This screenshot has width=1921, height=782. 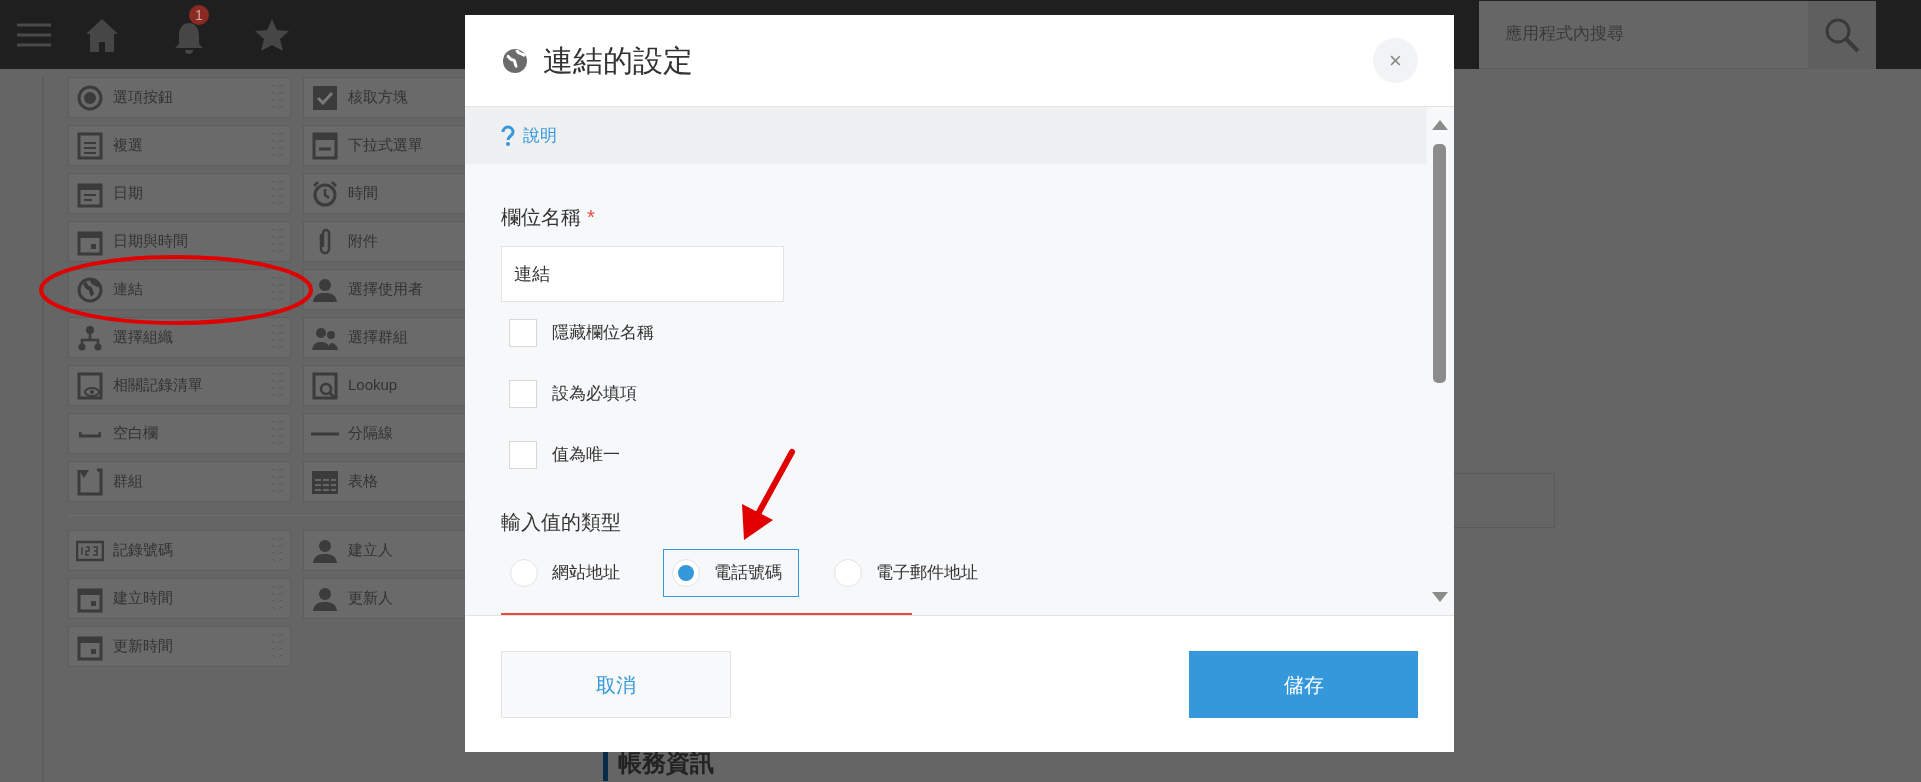 I want to click on organization-icon, so click(x=90, y=337).